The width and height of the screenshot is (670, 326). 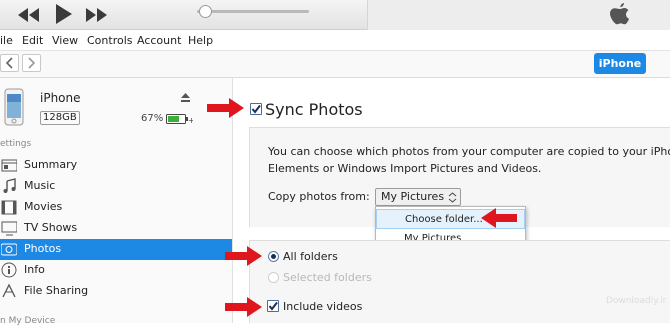 What do you see at coordinates (16, 144) in the screenshot?
I see `settings-heading: ettings` at bounding box center [16, 144].